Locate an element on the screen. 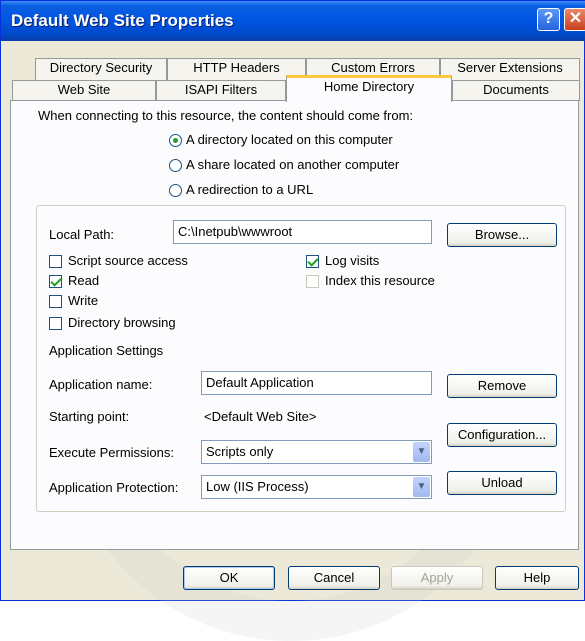  script-source-access-checkbox is located at coordinates (55, 261).